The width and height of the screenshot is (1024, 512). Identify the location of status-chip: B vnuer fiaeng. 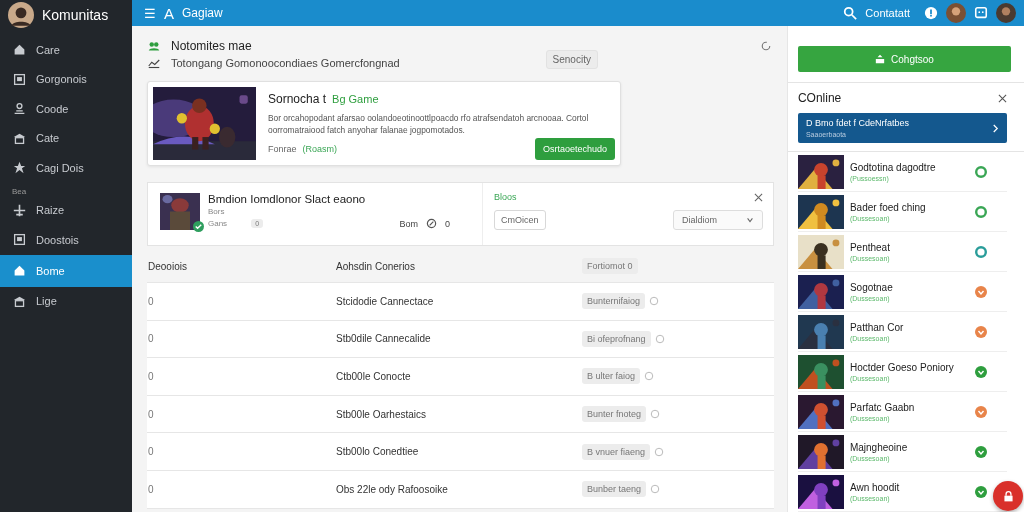
(616, 451).